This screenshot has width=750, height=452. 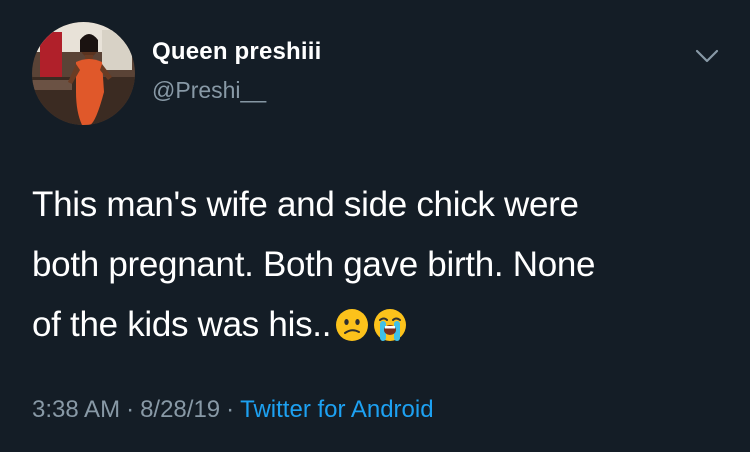 I want to click on tweet-meta: 3:38 AM · 8/28/19 · Twitter for Android, so click(x=233, y=410).